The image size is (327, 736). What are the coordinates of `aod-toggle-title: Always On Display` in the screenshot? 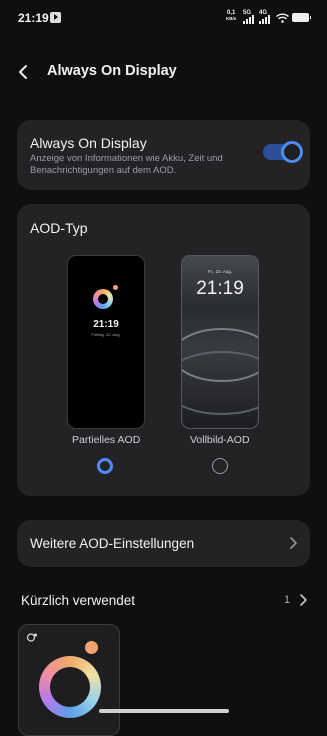 It's located at (88, 143).